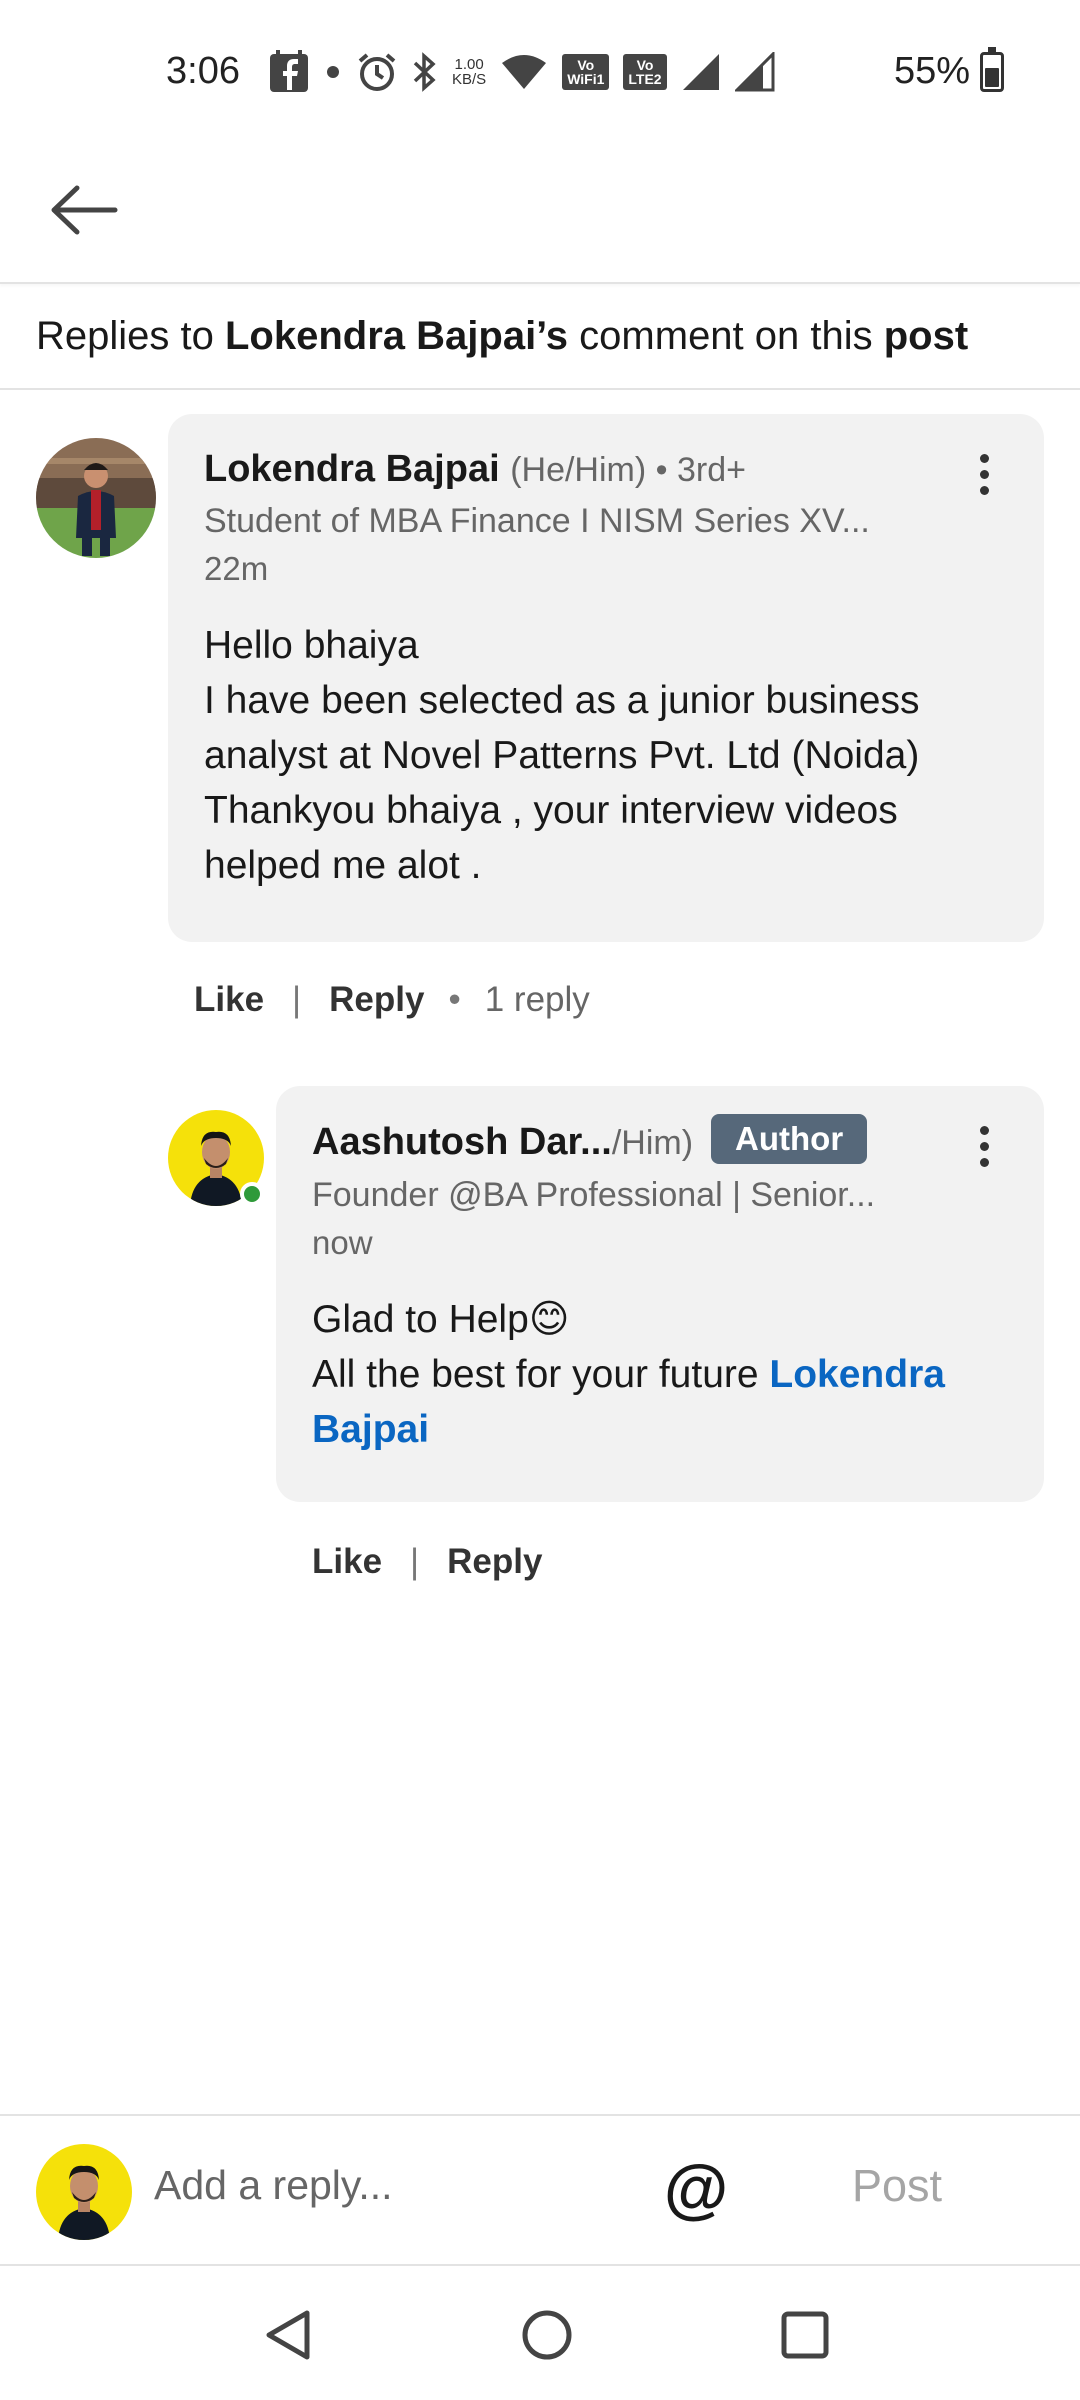 Image resolution: width=1080 pixels, height=2400 pixels. I want to click on network-speed: 1.00 KB/S, so click(469, 72).